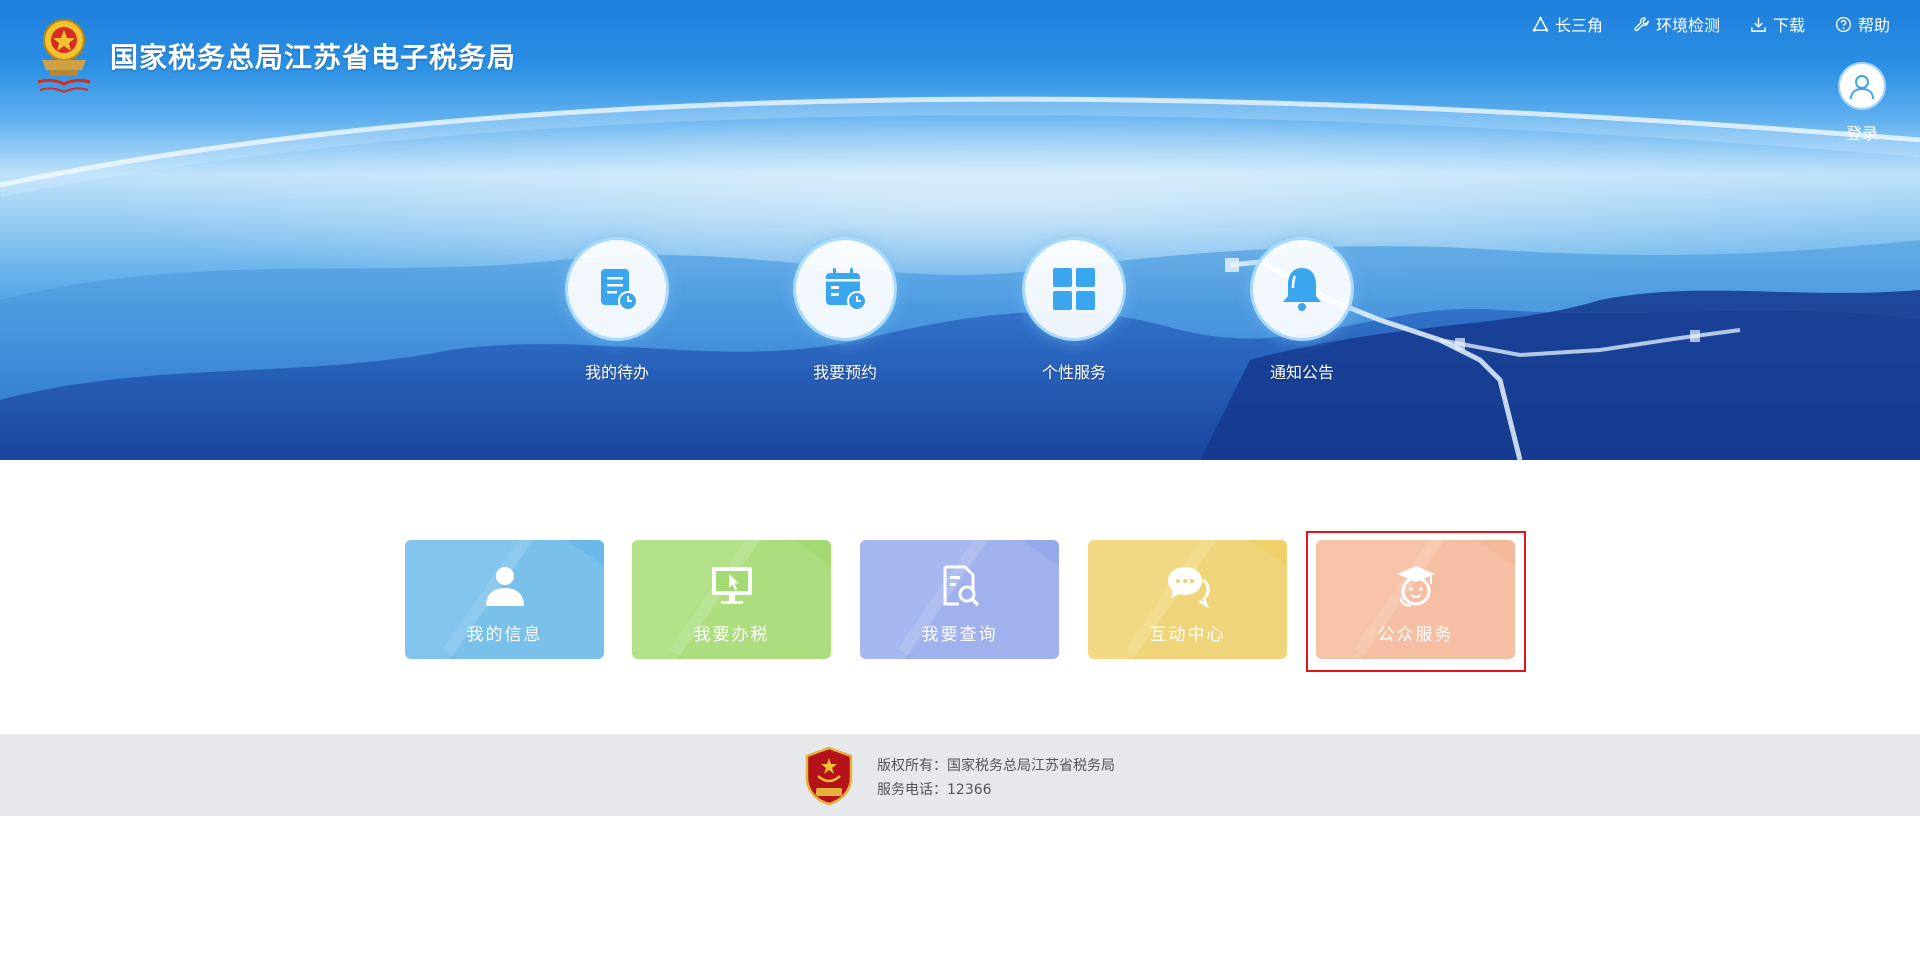  I want to click on quick-personal-service: 个性服务, so click(1074, 310).